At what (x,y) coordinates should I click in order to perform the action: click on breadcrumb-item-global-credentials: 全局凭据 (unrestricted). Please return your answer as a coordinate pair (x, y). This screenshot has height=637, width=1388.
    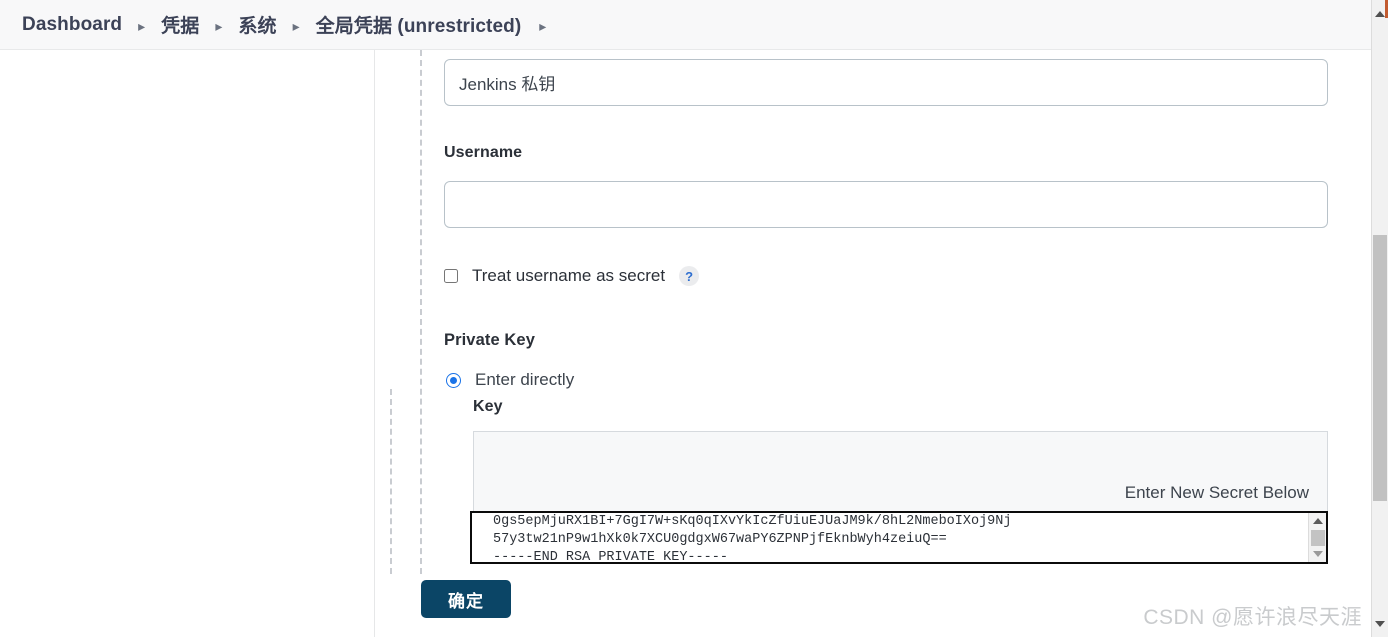
    Looking at the image, I should click on (419, 24).